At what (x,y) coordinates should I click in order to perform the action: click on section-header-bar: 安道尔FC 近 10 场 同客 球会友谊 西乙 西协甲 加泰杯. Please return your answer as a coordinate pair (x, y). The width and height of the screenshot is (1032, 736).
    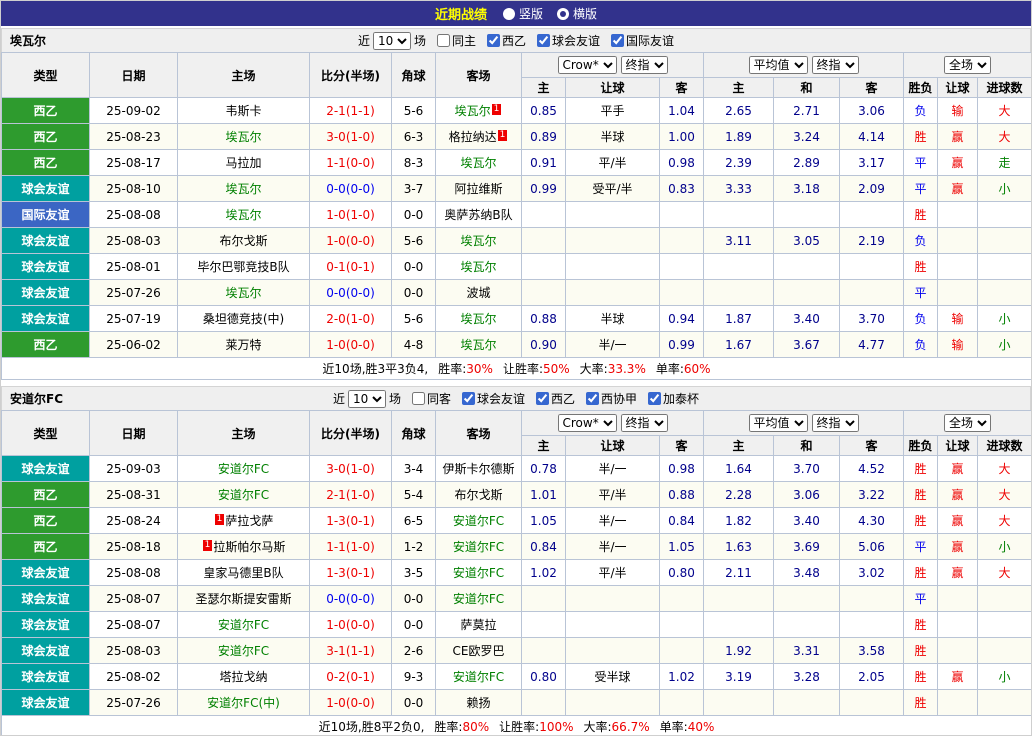
    Looking at the image, I should click on (516, 398).